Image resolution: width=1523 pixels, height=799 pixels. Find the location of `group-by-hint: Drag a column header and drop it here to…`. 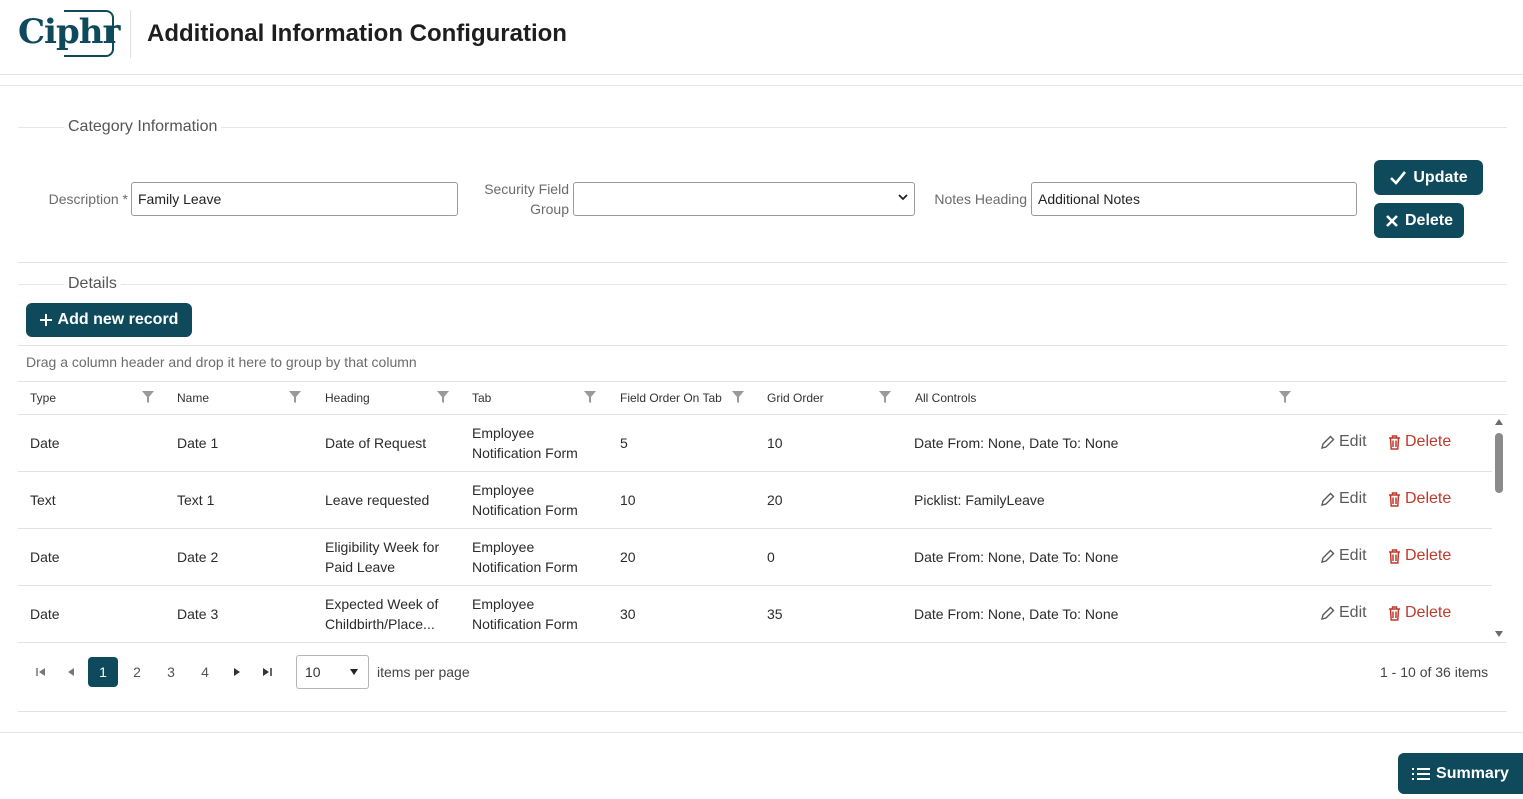

group-by-hint: Drag a column header and drop it here to… is located at coordinates (221, 362).